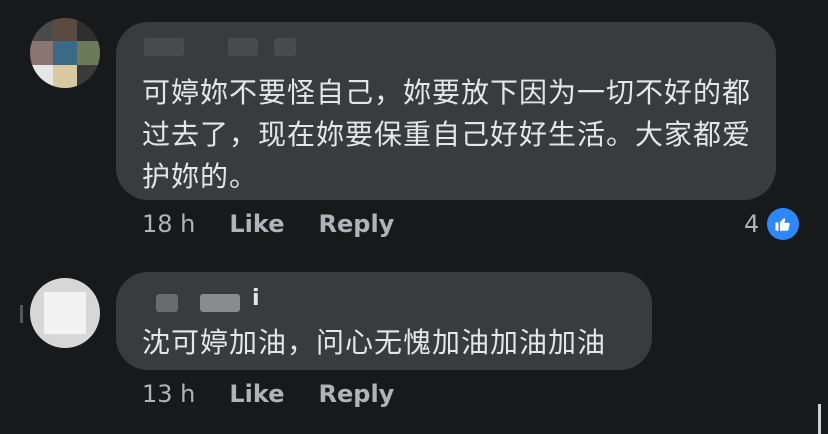 The image size is (828, 434). Describe the element at coordinates (21, 314) in the screenshot. I see `thread-line` at that location.